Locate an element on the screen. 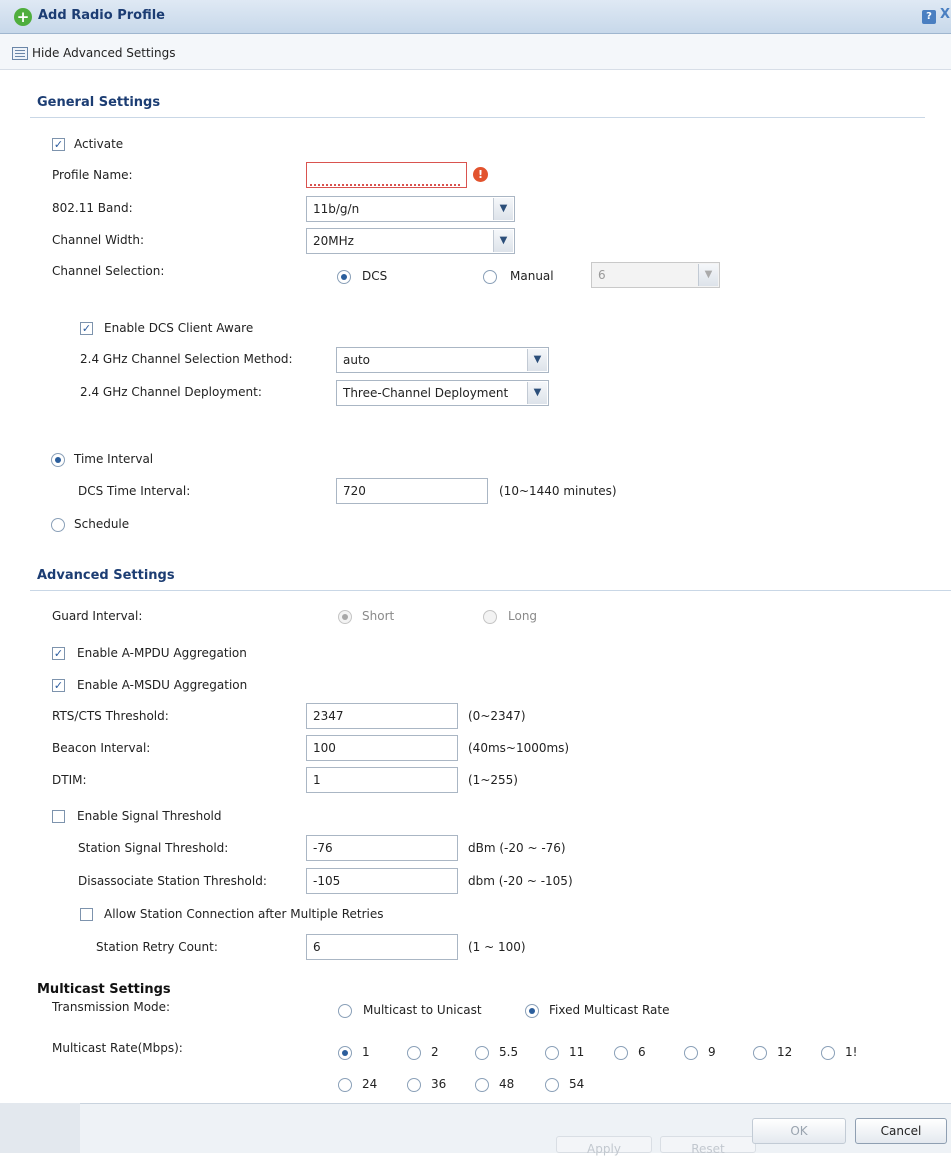 Image resolution: width=951 pixels, height=1161 pixels. beacon-label: Beacon Interval: is located at coordinates (101, 748).